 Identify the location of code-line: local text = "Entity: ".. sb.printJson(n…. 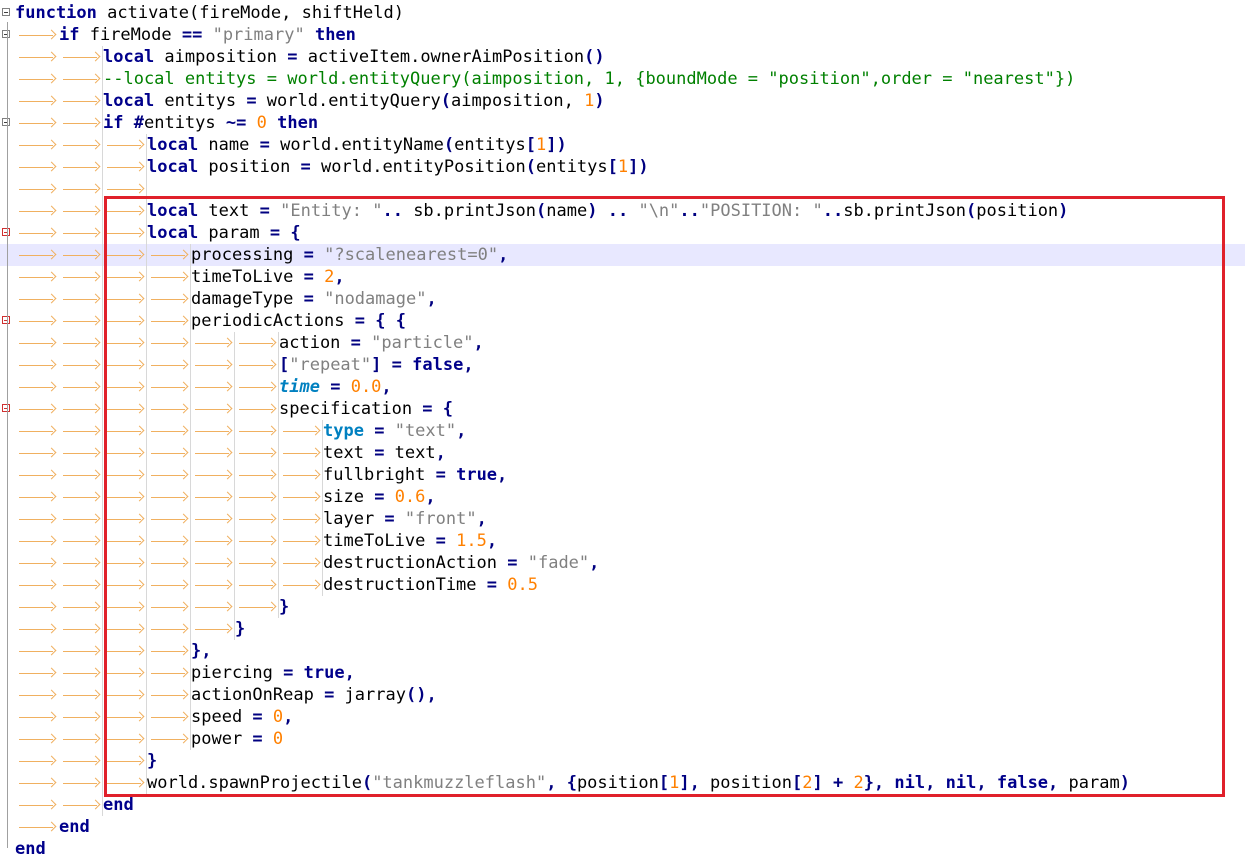
(622, 211).